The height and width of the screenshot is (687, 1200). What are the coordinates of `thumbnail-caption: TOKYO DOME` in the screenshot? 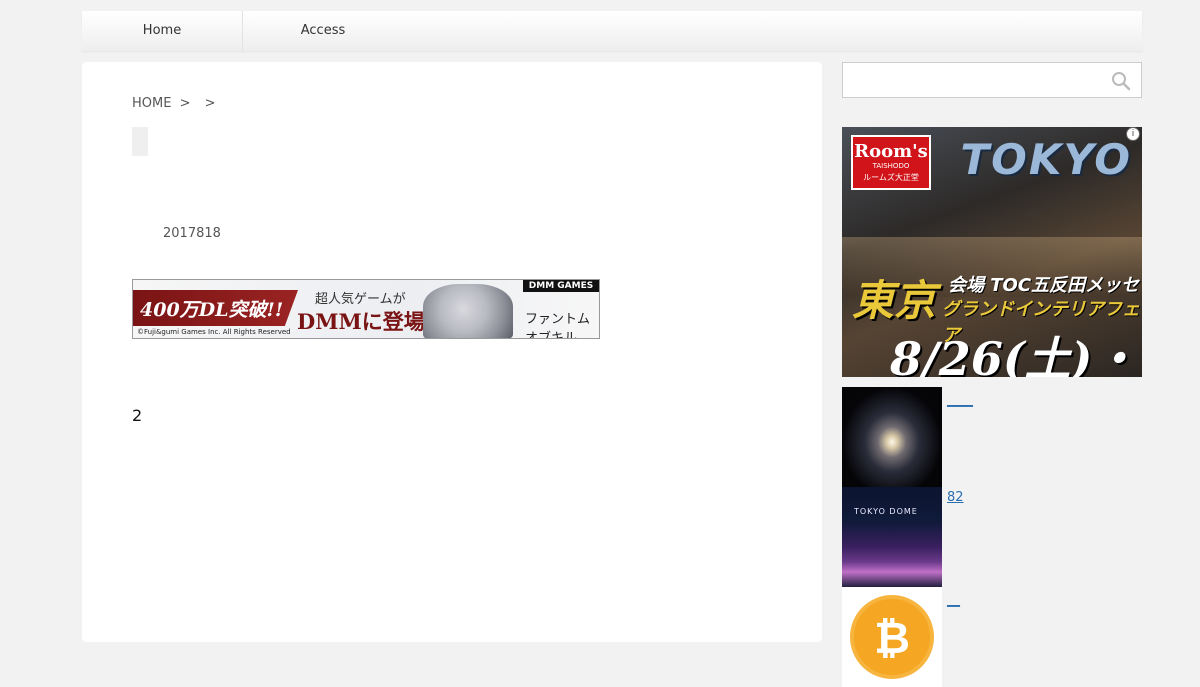 It's located at (886, 511).